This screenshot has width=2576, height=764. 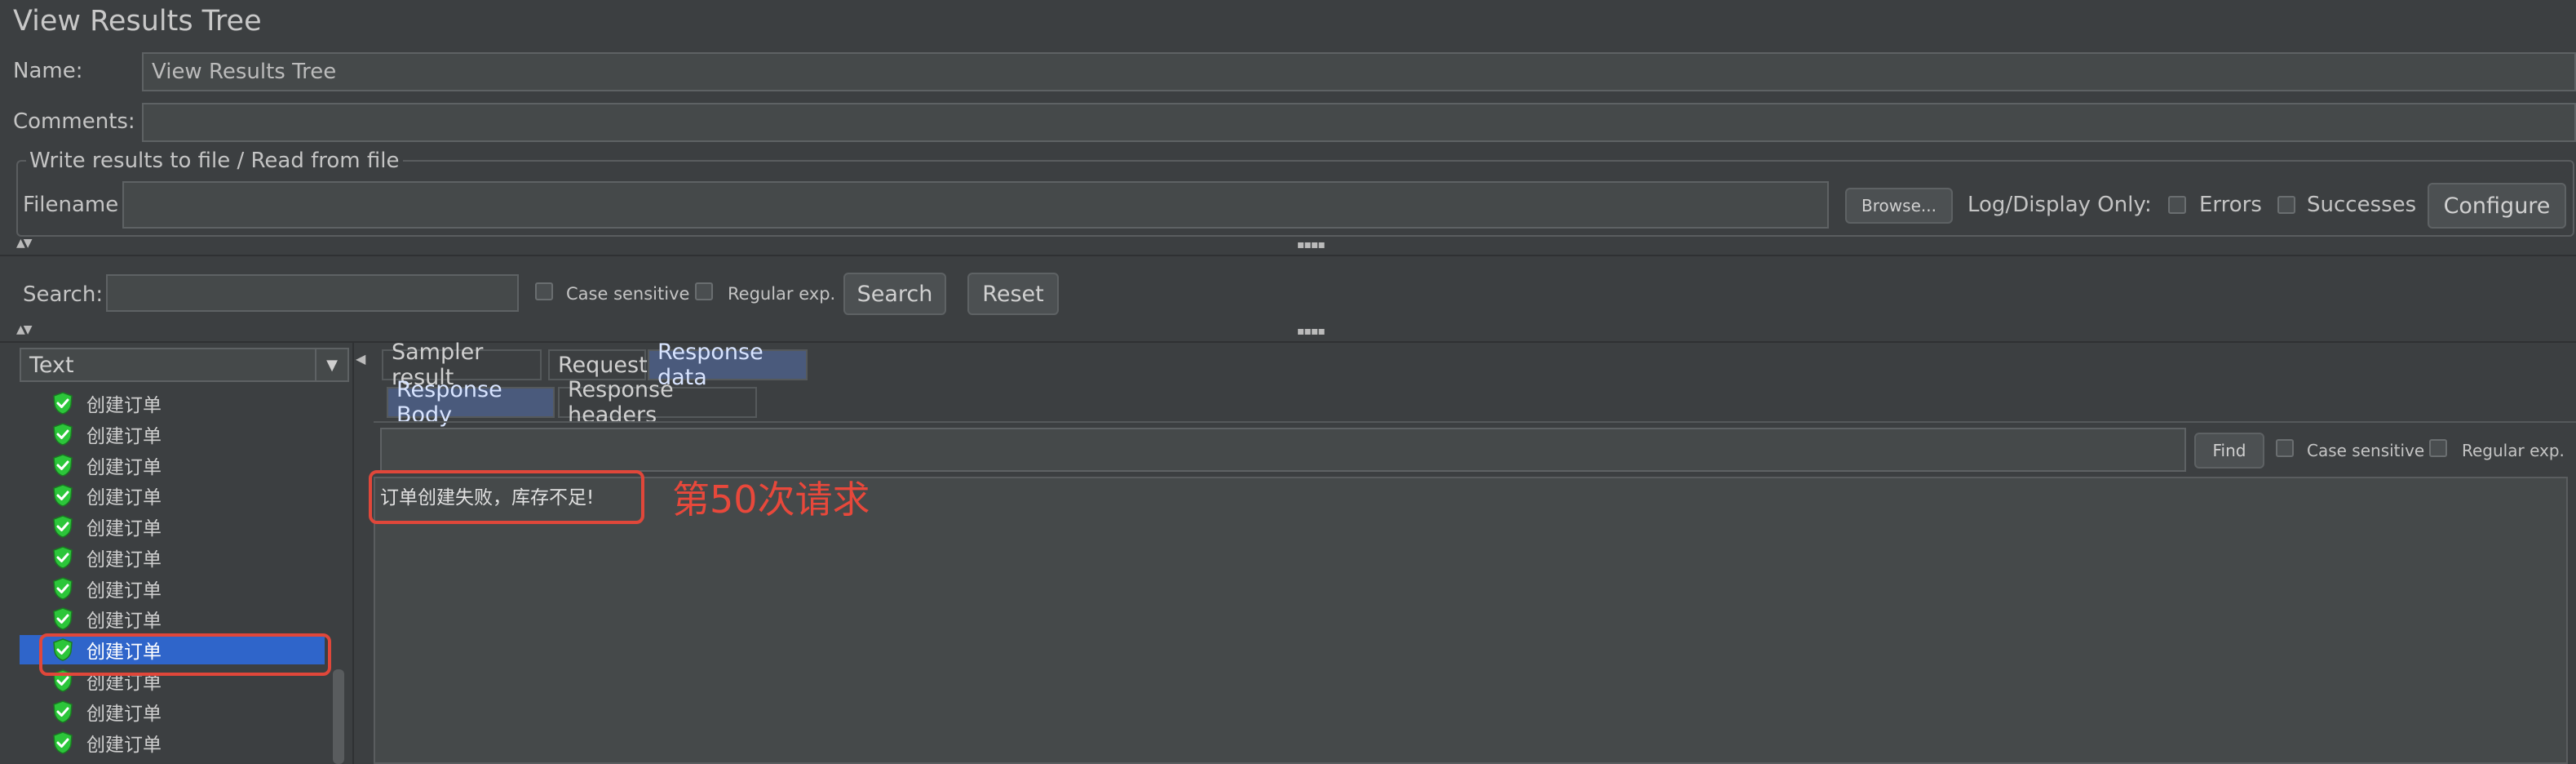 What do you see at coordinates (185, 654) in the screenshot?
I see `tree-highlight-box` at bounding box center [185, 654].